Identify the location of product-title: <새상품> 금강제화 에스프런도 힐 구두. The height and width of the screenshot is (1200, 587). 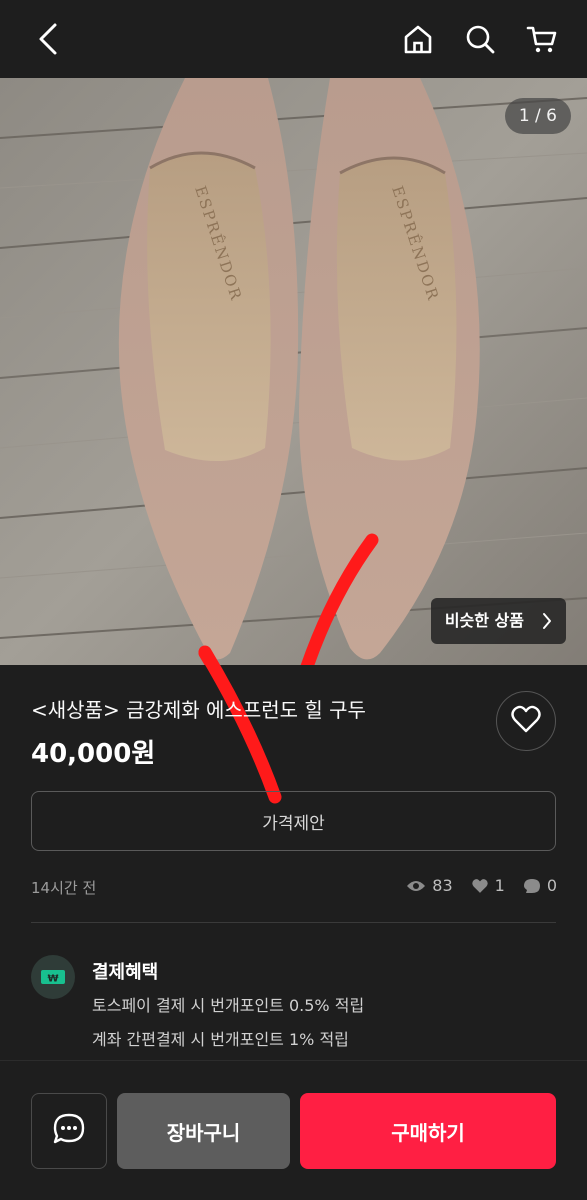
(198, 710).